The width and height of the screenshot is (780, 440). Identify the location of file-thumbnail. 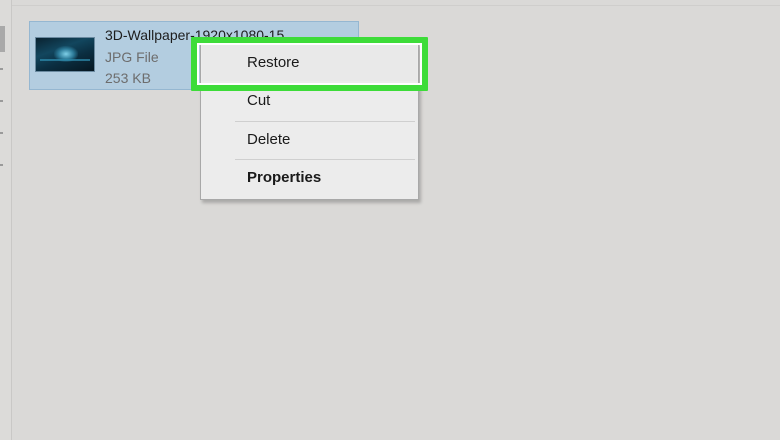
(65, 54).